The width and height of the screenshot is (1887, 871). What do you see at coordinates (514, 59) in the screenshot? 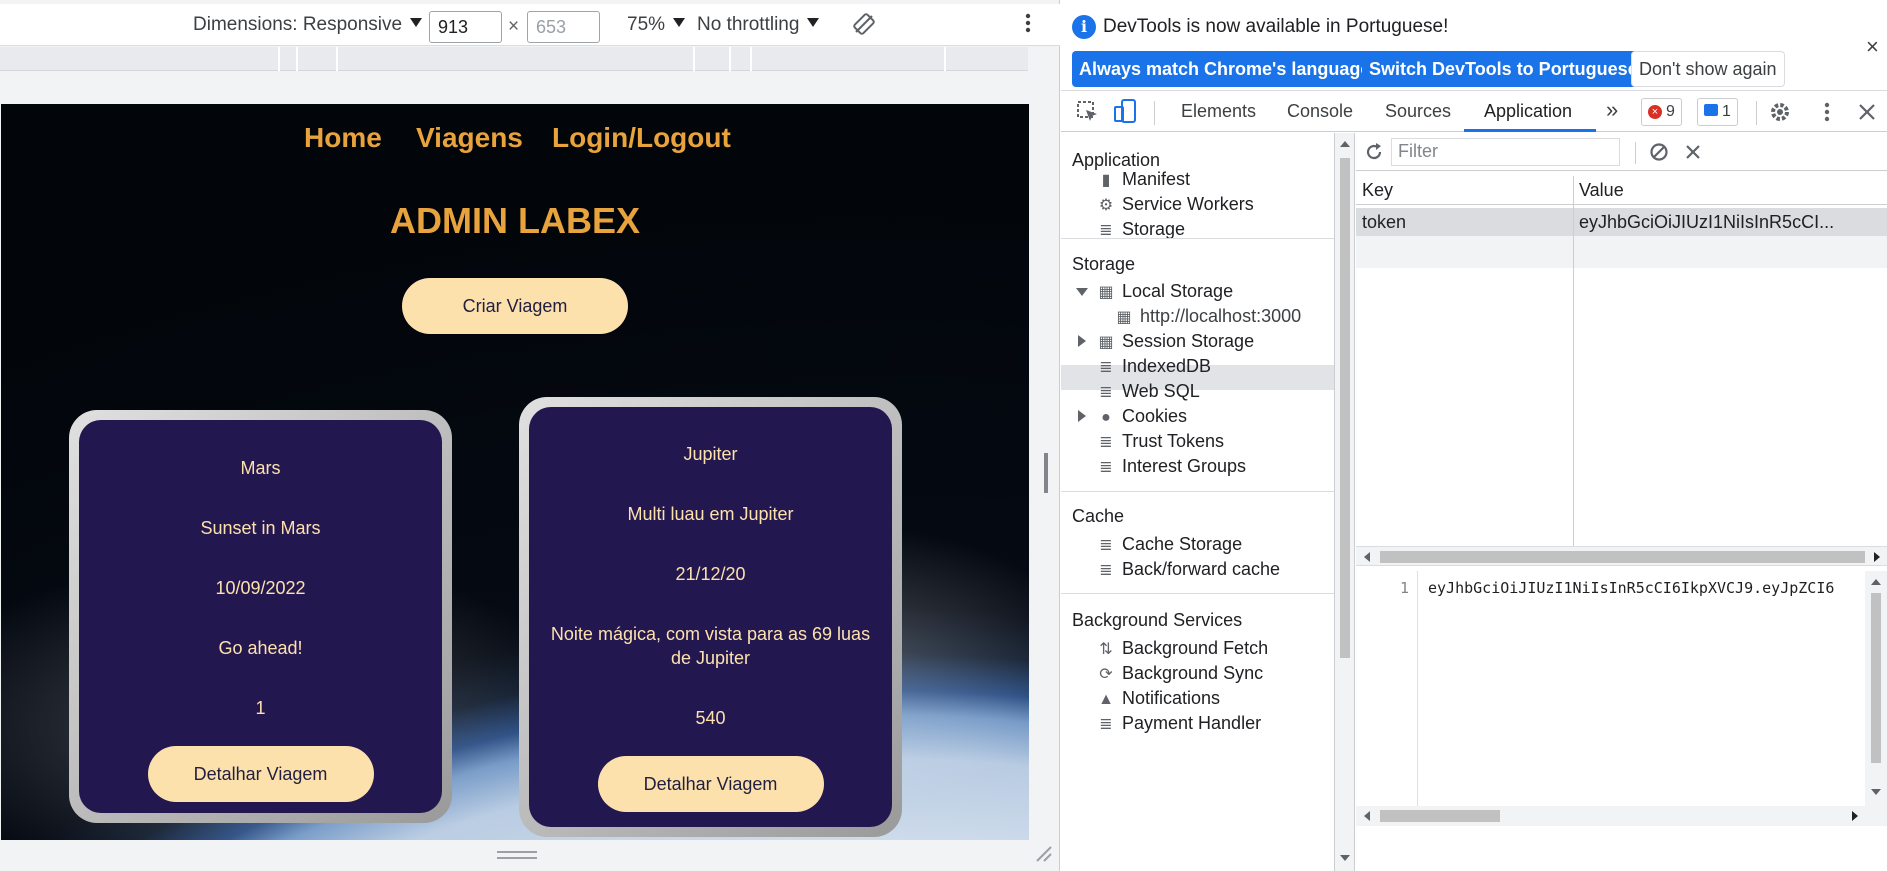
I see `media-query-ruler` at bounding box center [514, 59].